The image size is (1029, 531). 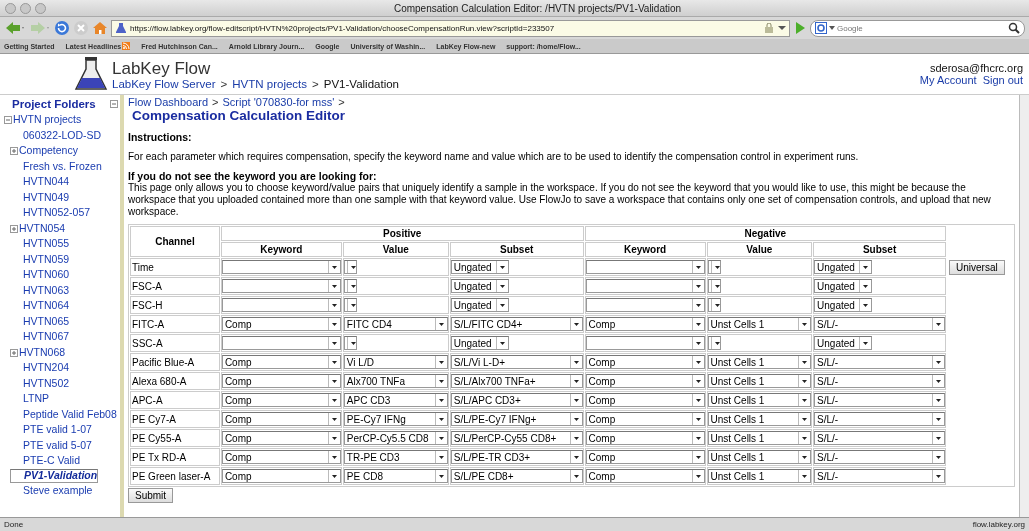 I want to click on caret-icon, so click(x=832, y=28).